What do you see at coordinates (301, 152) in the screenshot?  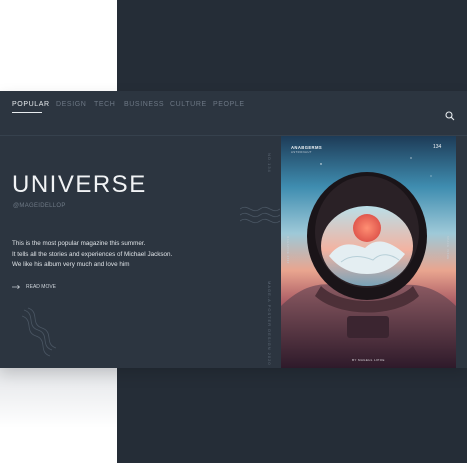 I see `cover-brand-subtitle: ASTRONAUT` at bounding box center [301, 152].